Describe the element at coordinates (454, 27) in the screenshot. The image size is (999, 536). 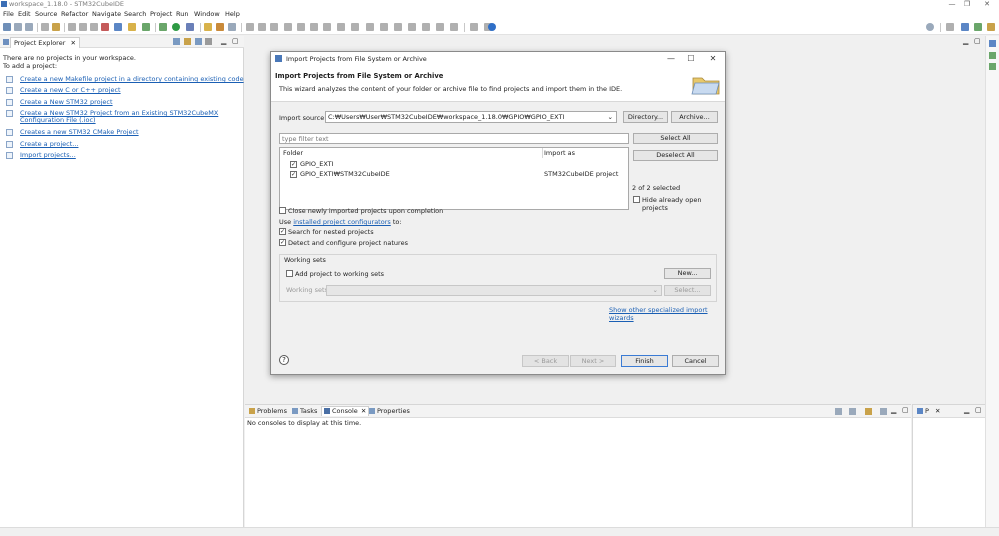
I see `forward-arrow-icon` at that location.